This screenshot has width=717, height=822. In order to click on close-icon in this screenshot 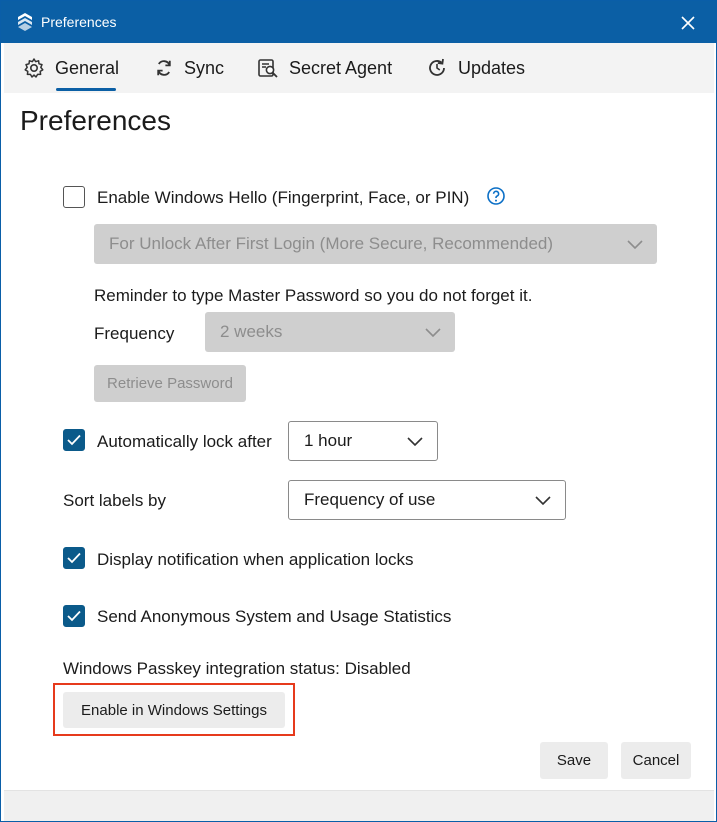, I will do `click(688, 23)`.